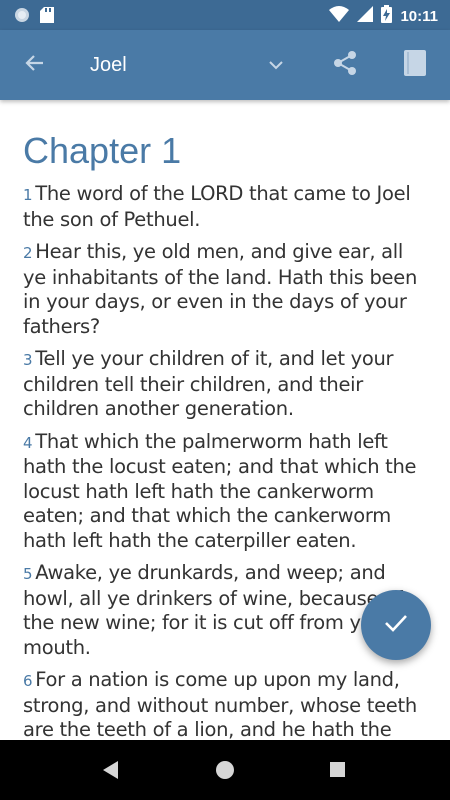 The image size is (450, 800). I want to click on system-nav-bar, so click(225, 770).